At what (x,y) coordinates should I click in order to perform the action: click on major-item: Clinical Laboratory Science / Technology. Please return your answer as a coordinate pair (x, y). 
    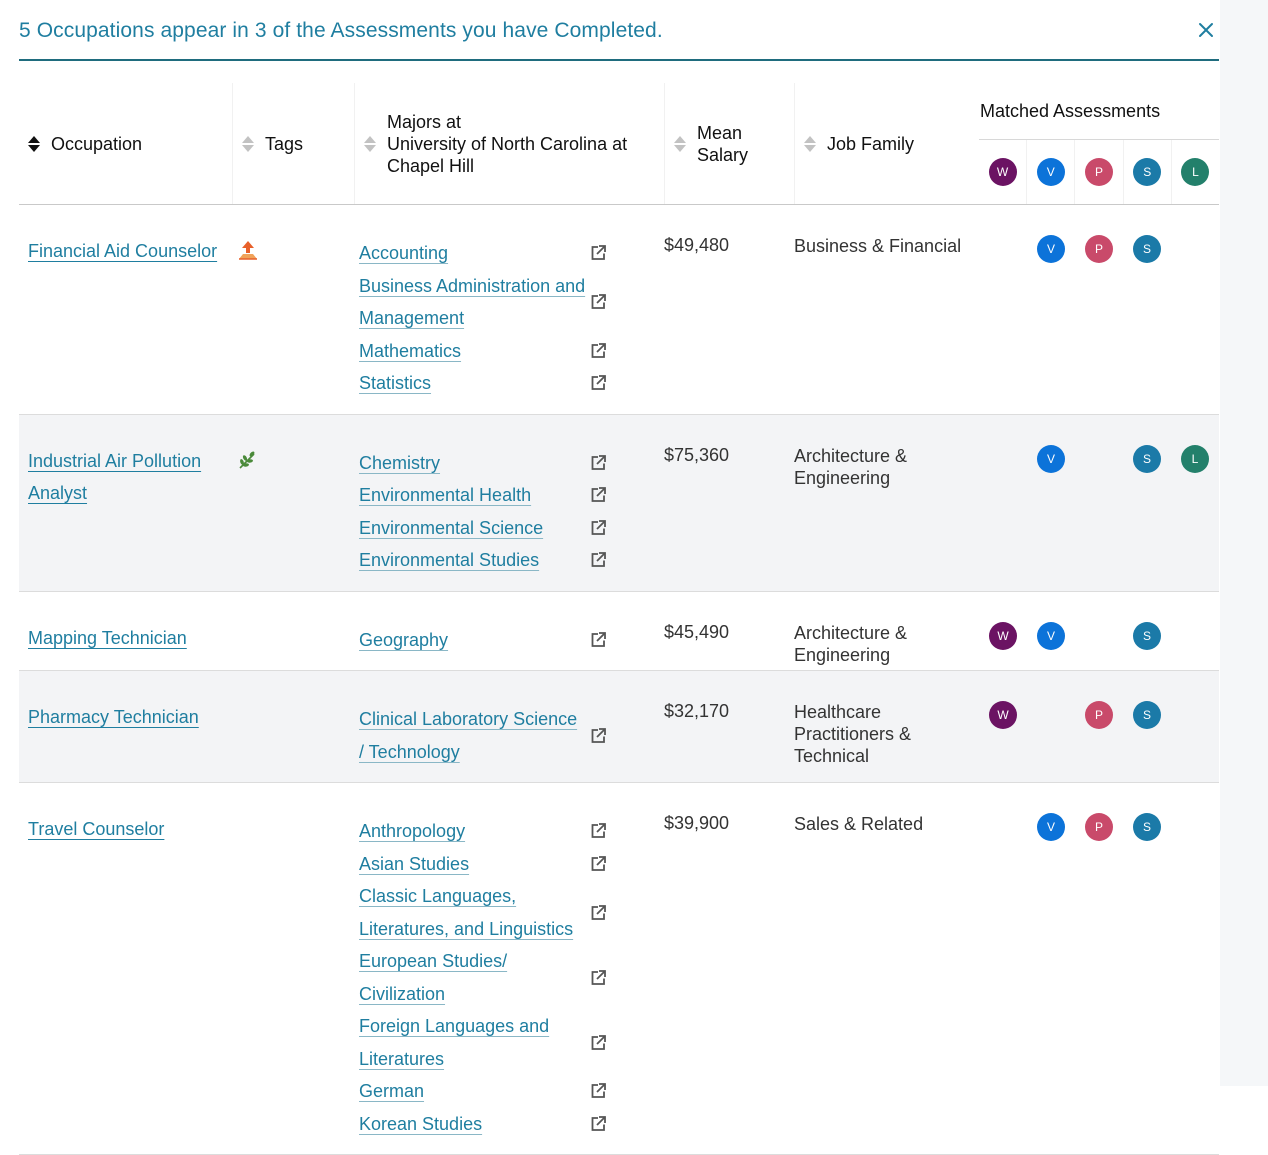
    Looking at the image, I should click on (483, 735).